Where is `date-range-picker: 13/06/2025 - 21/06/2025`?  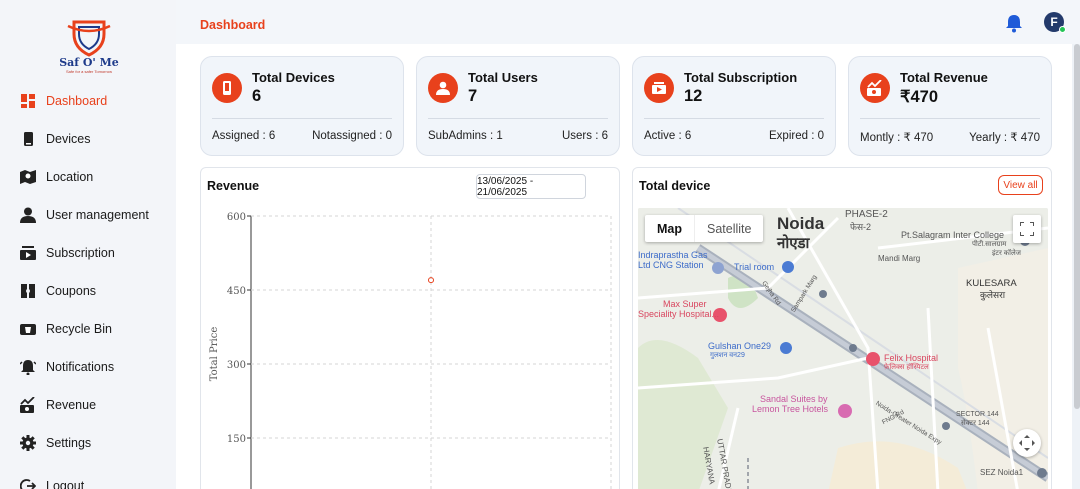 date-range-picker: 13/06/2025 - 21/06/2025 is located at coordinates (531, 186).